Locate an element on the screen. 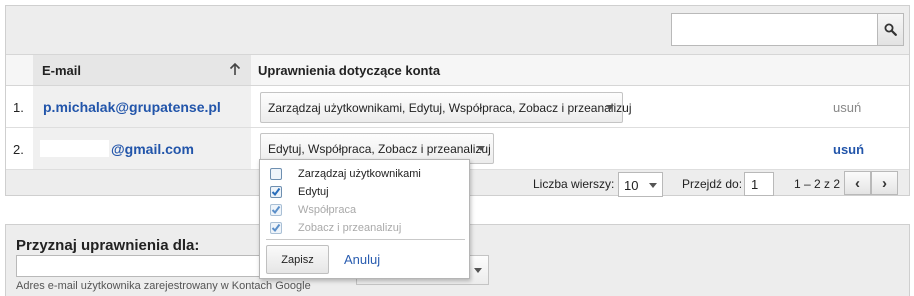  search-box is located at coordinates (787, 29).